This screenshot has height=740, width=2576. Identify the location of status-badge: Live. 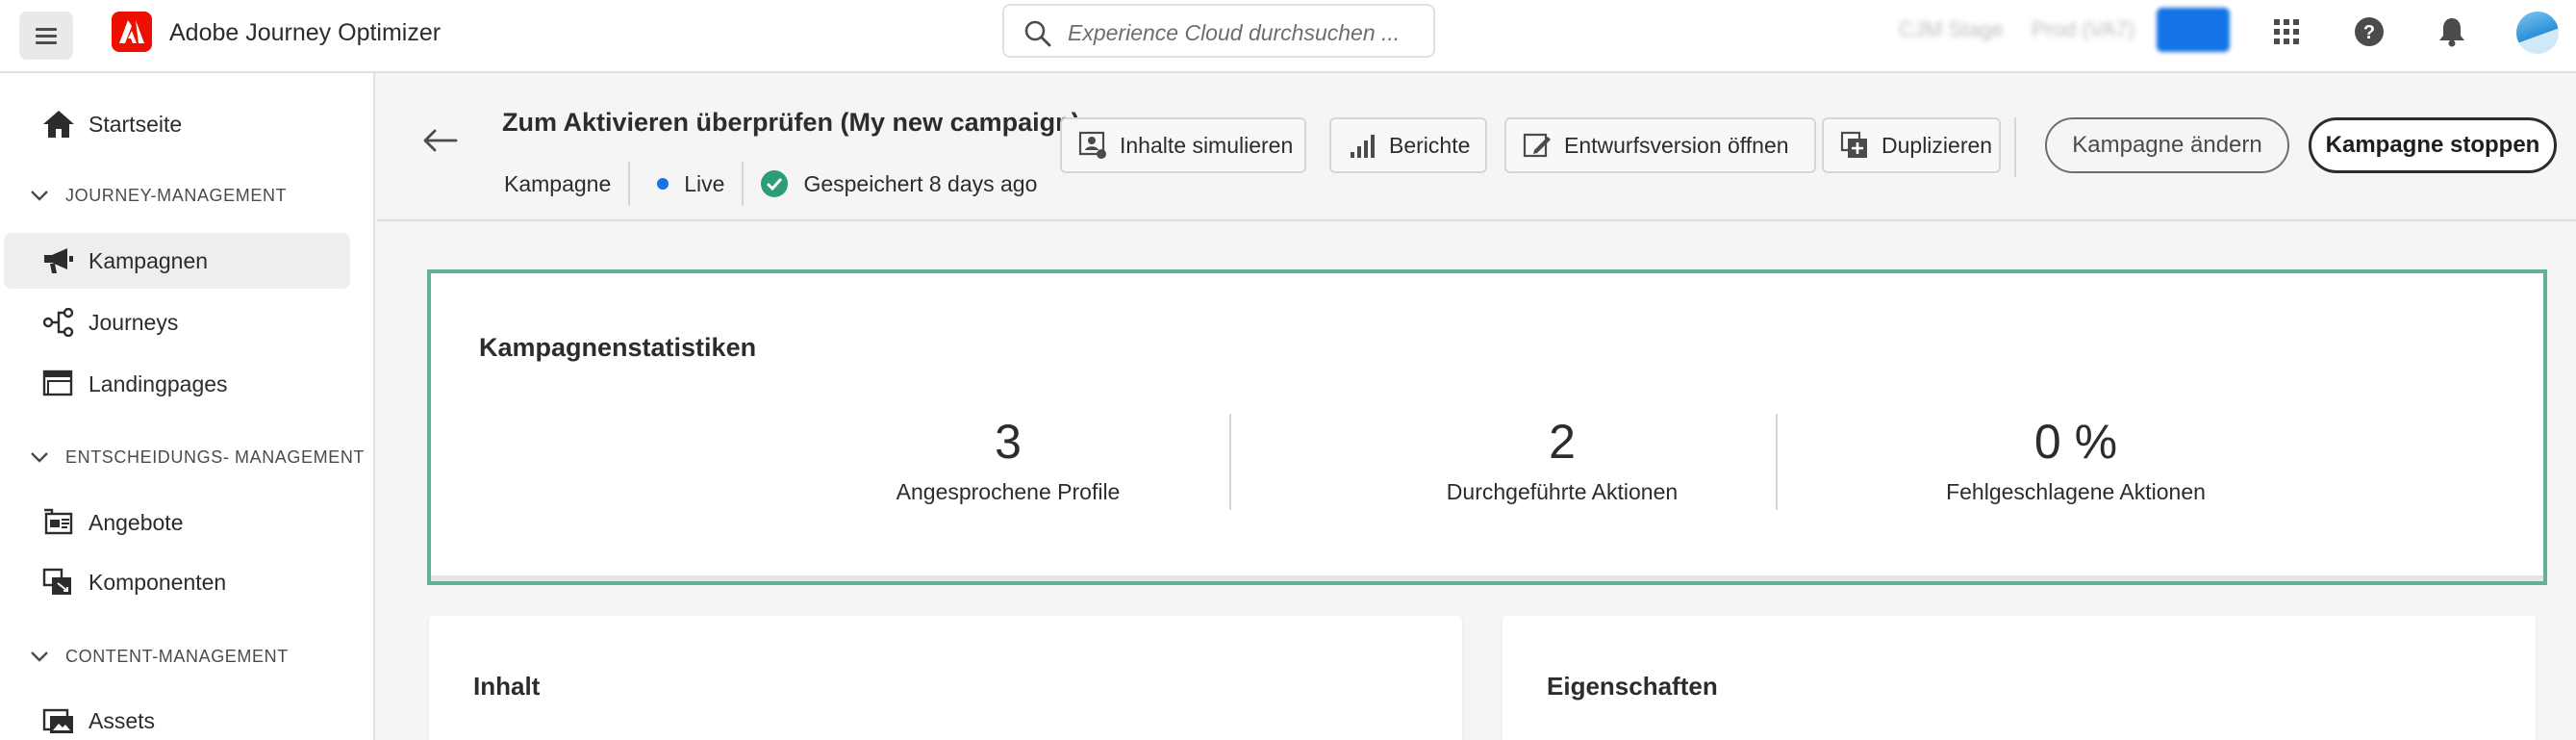
(704, 183).